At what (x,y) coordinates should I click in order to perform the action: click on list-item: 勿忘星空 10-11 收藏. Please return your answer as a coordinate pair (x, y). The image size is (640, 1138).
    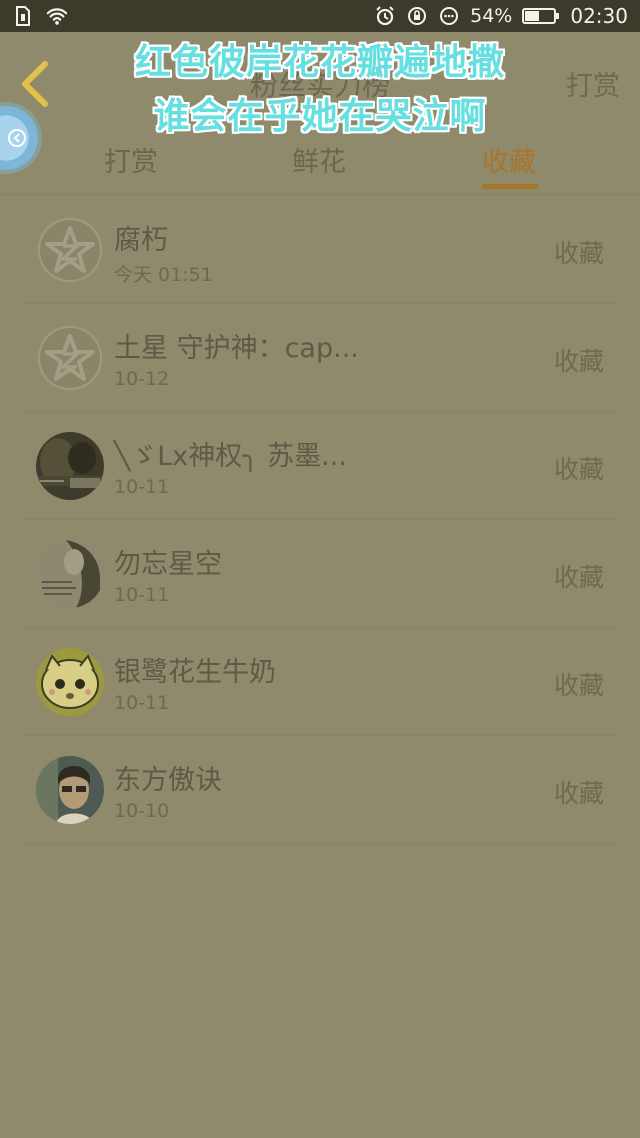
    Looking at the image, I should click on (320, 574).